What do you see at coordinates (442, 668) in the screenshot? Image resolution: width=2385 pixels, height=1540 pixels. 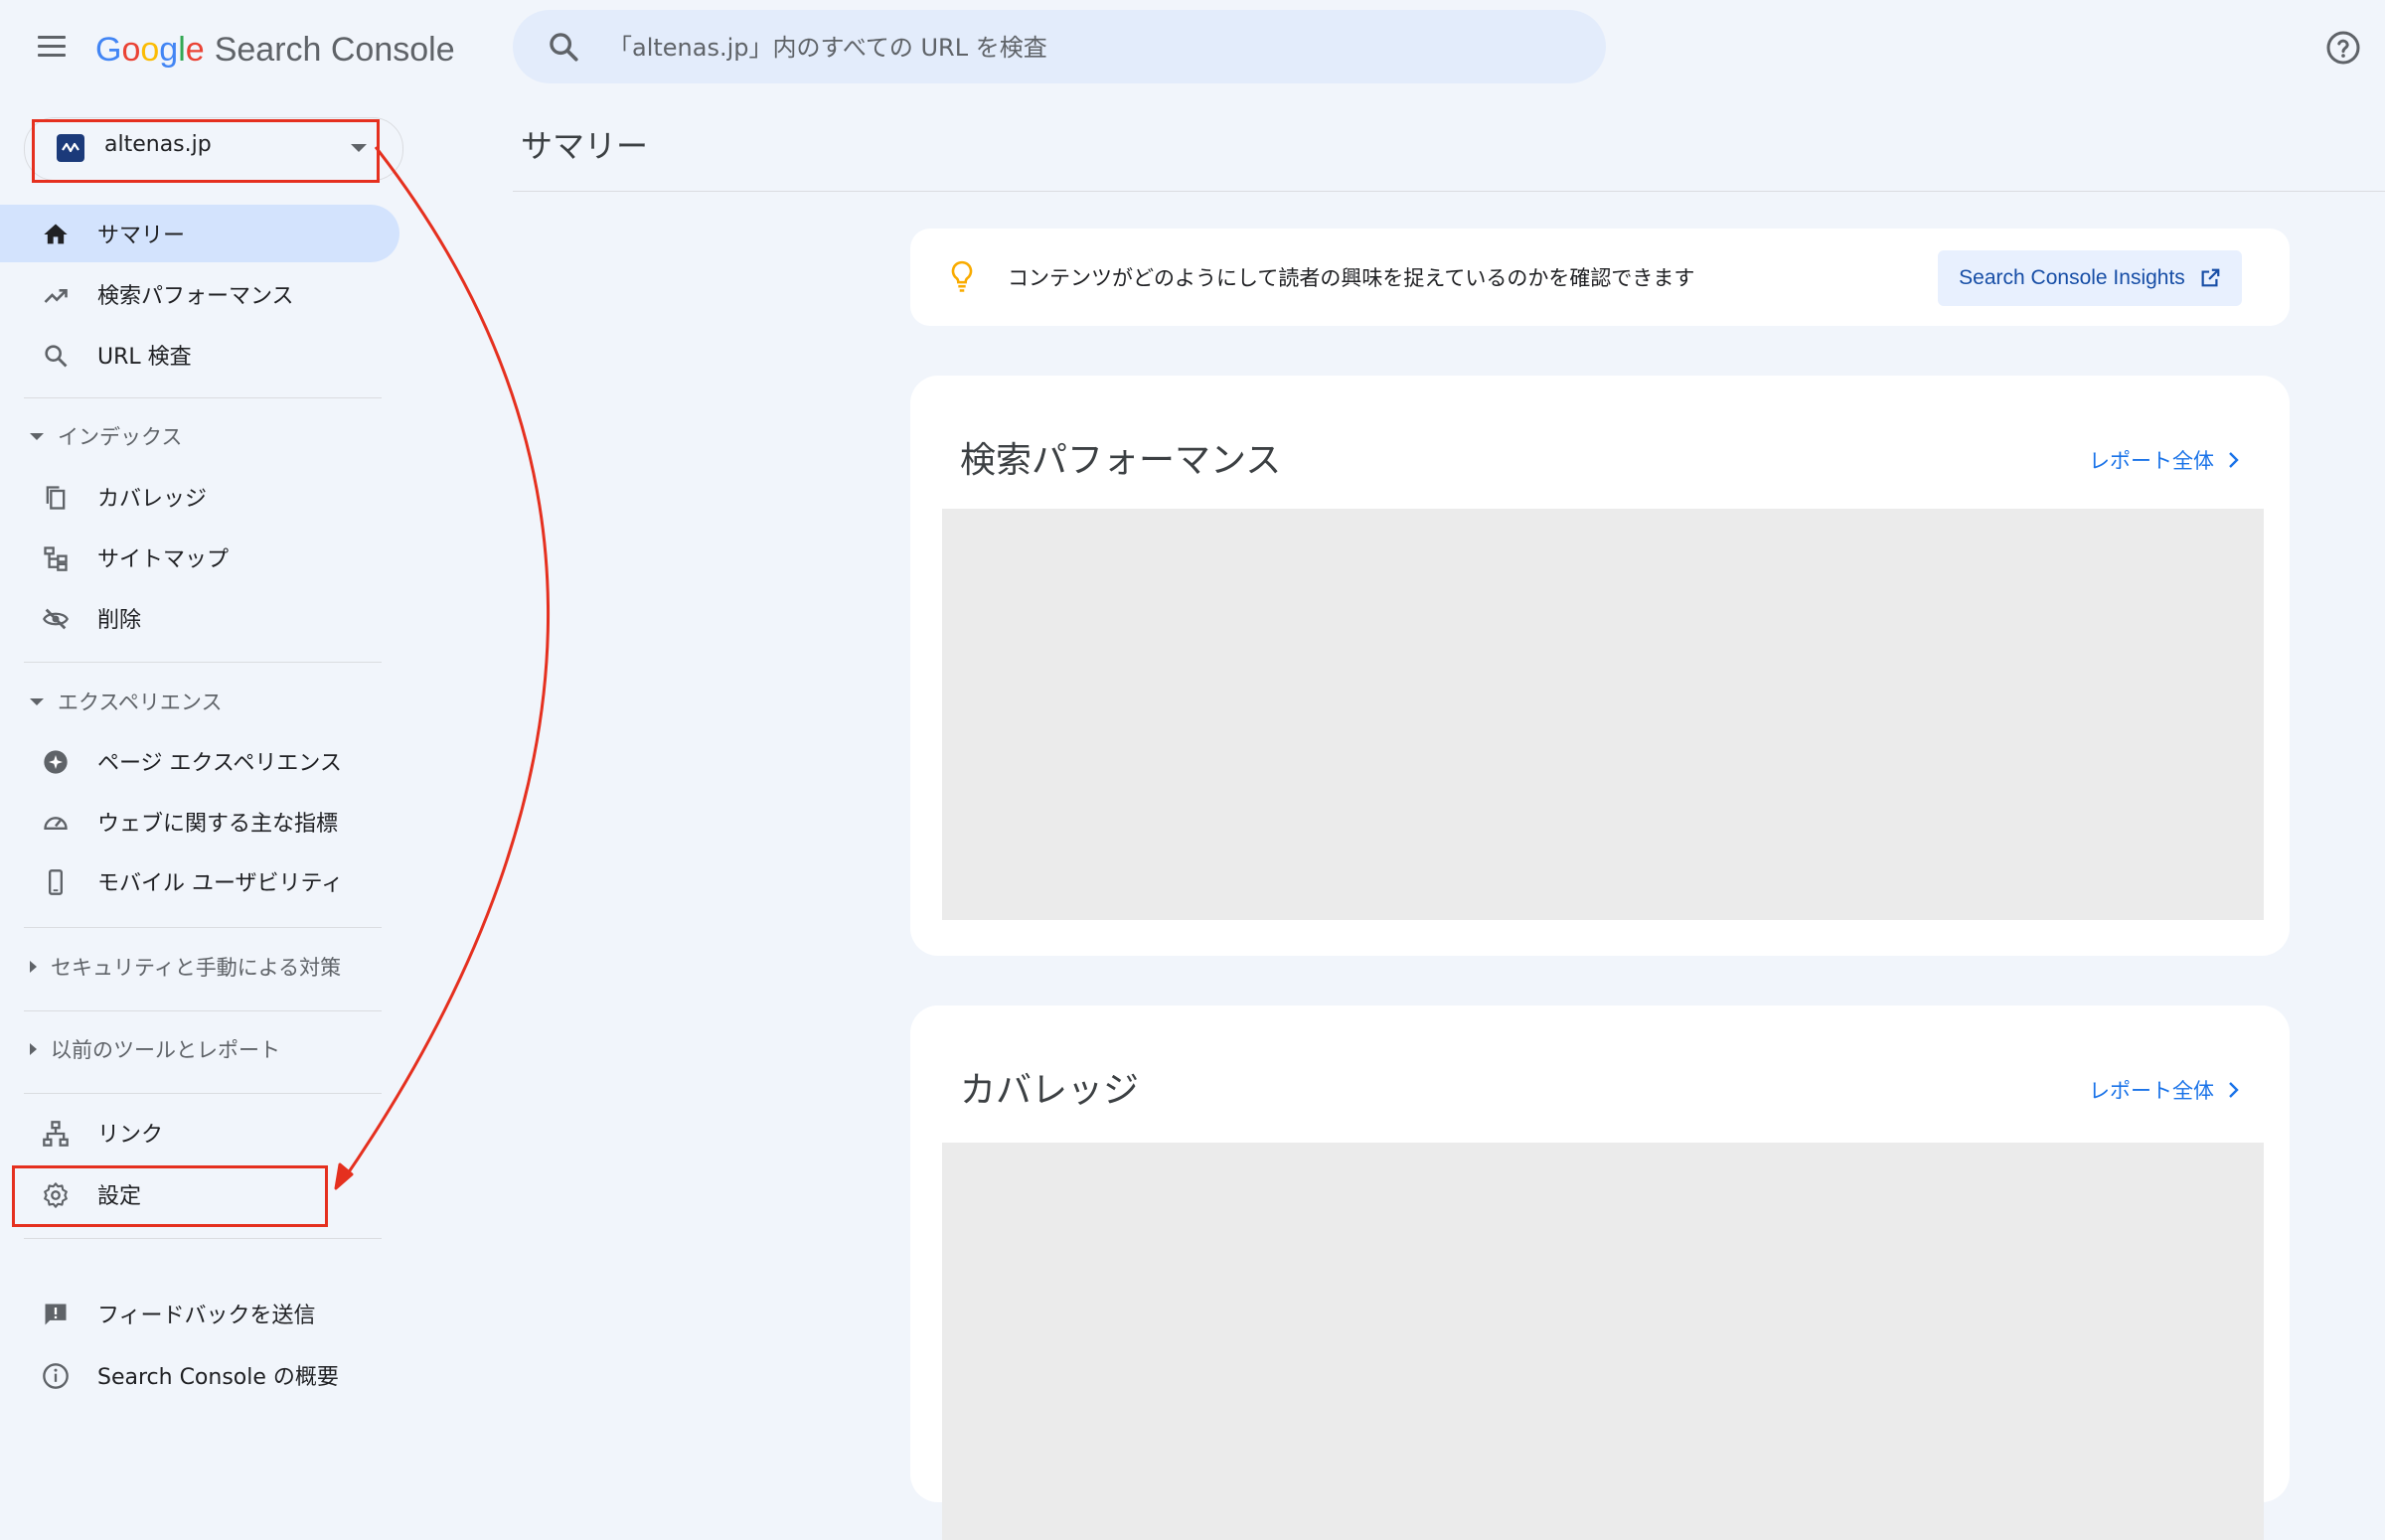 I see `annotation-arrow` at bounding box center [442, 668].